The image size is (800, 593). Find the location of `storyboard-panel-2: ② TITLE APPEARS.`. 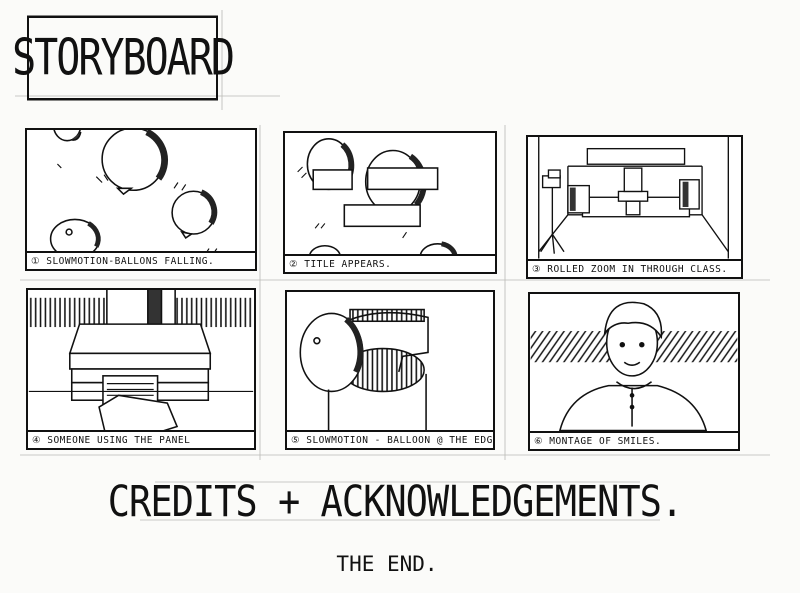

storyboard-panel-2: ② TITLE APPEARS. is located at coordinates (390, 202).